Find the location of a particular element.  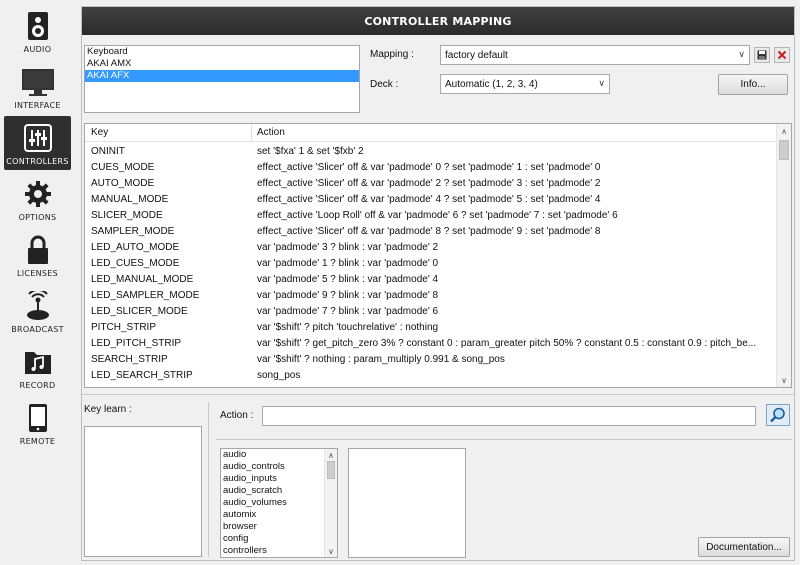

music-folder-icon is located at coordinates (38, 362).